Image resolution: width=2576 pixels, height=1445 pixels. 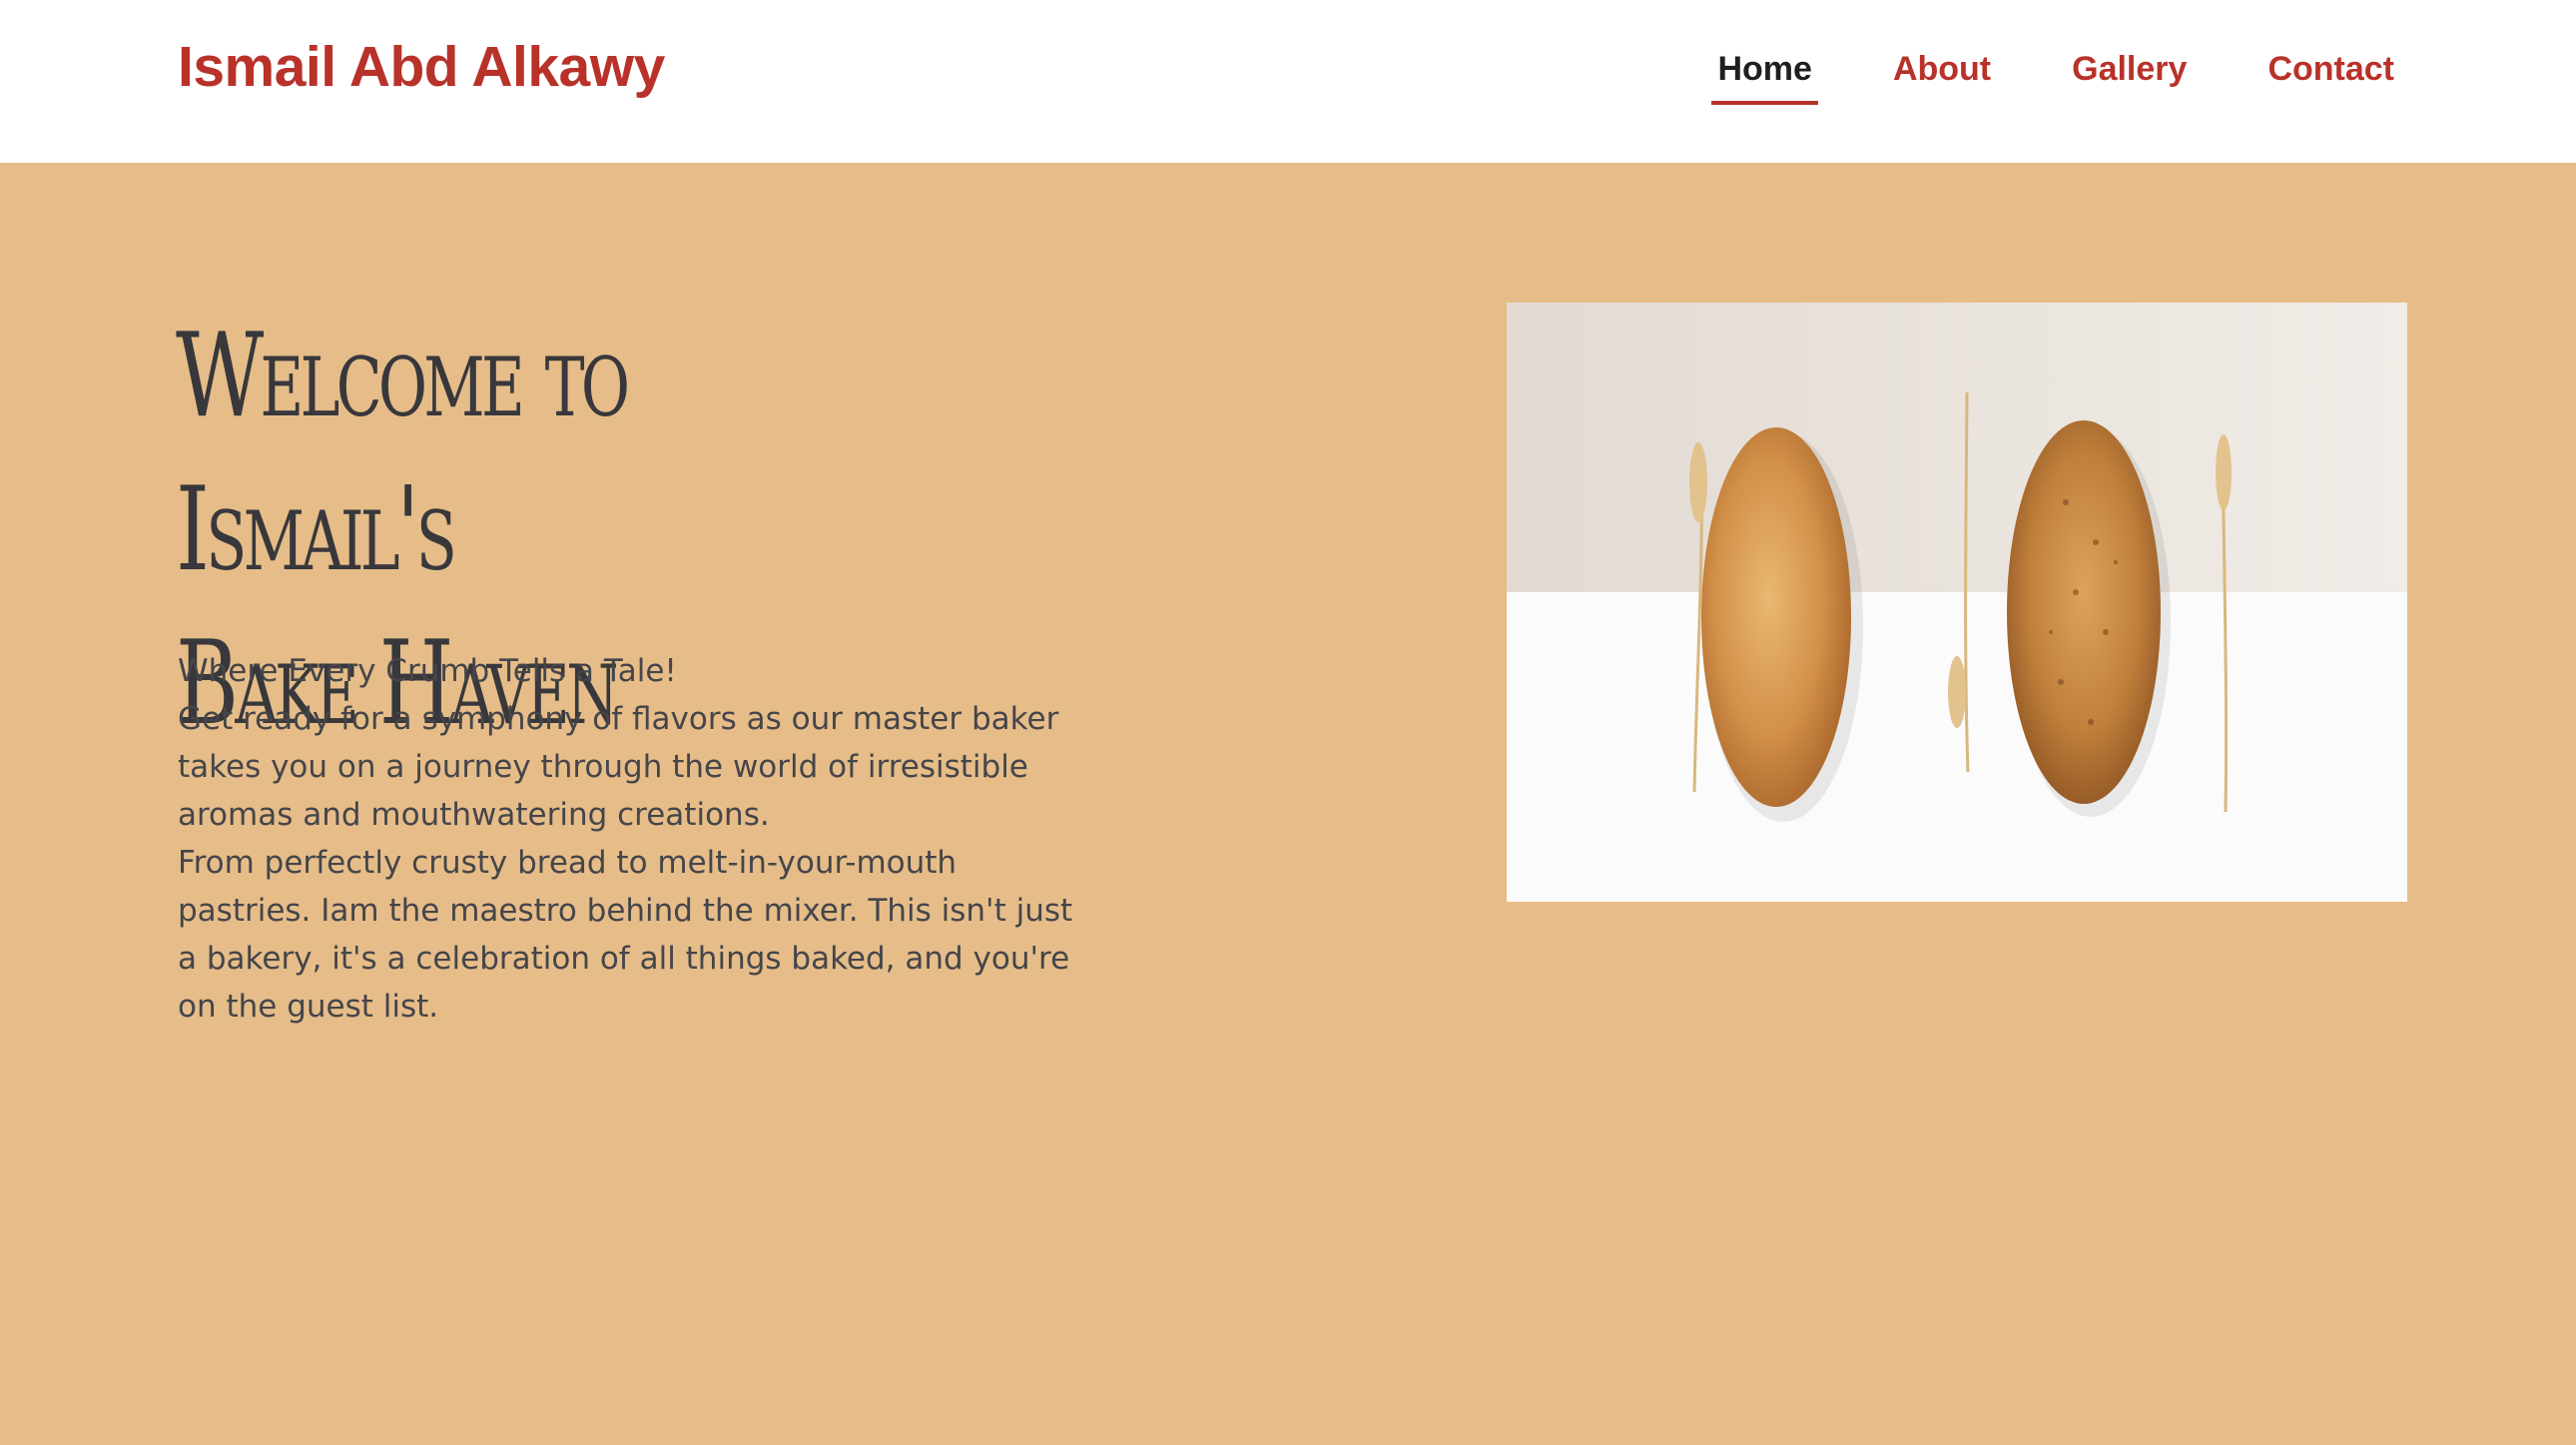 I want to click on main-nav: Home About Gallery Contact, so click(x=2021, y=77).